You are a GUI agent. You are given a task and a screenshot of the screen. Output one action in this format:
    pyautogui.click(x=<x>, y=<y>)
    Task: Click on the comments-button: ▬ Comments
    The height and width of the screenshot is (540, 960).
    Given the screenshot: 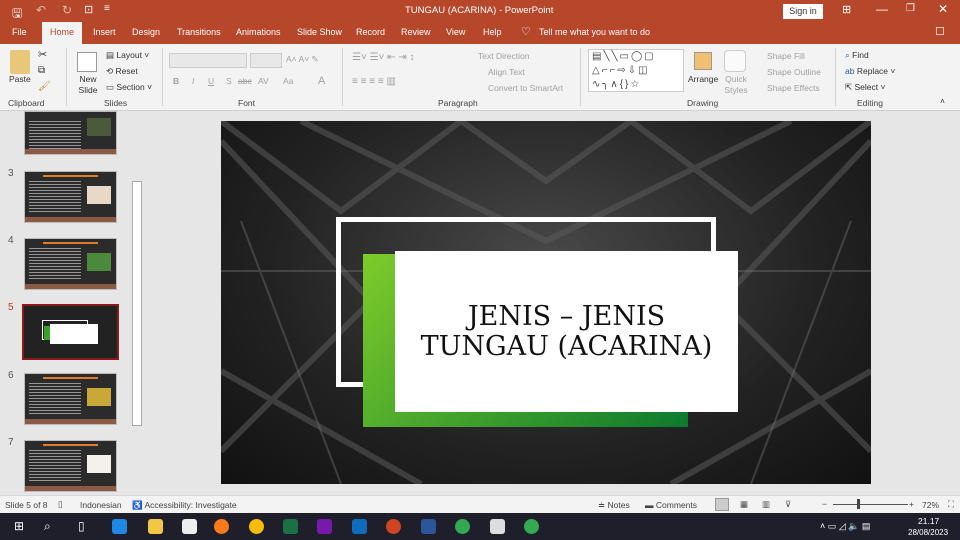 What is the action you would take?
    pyautogui.click(x=671, y=505)
    